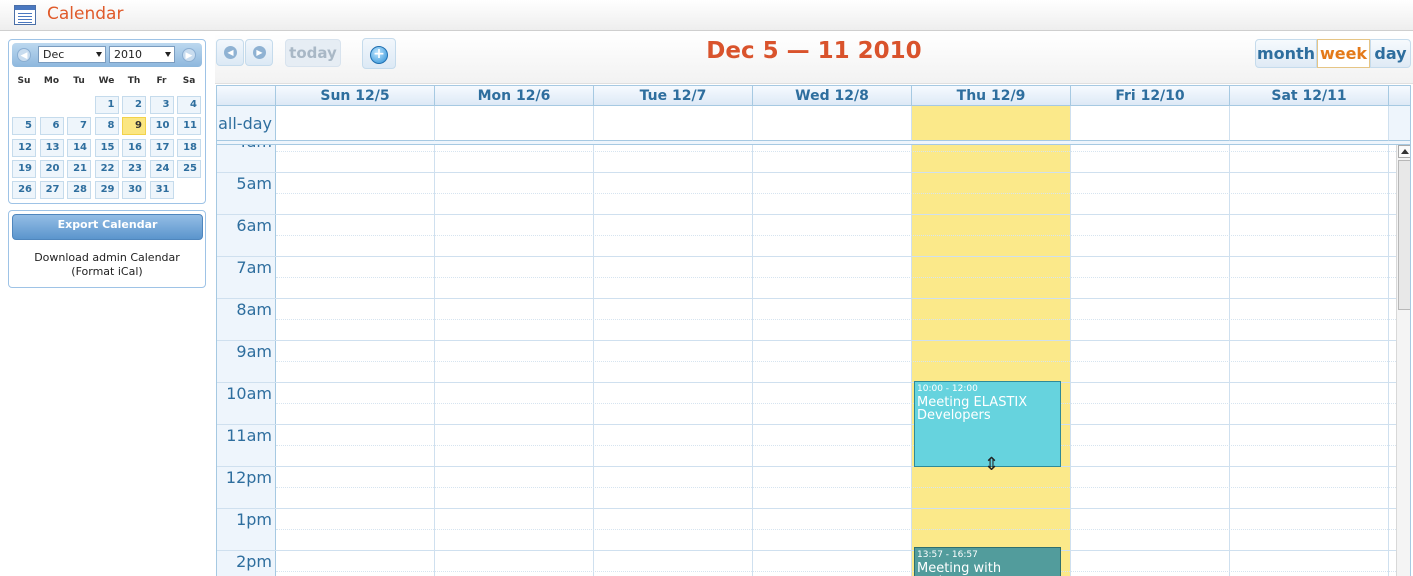 This screenshot has width=1413, height=576. What do you see at coordinates (246, 320) in the screenshot?
I see `hour-label: 8am` at bounding box center [246, 320].